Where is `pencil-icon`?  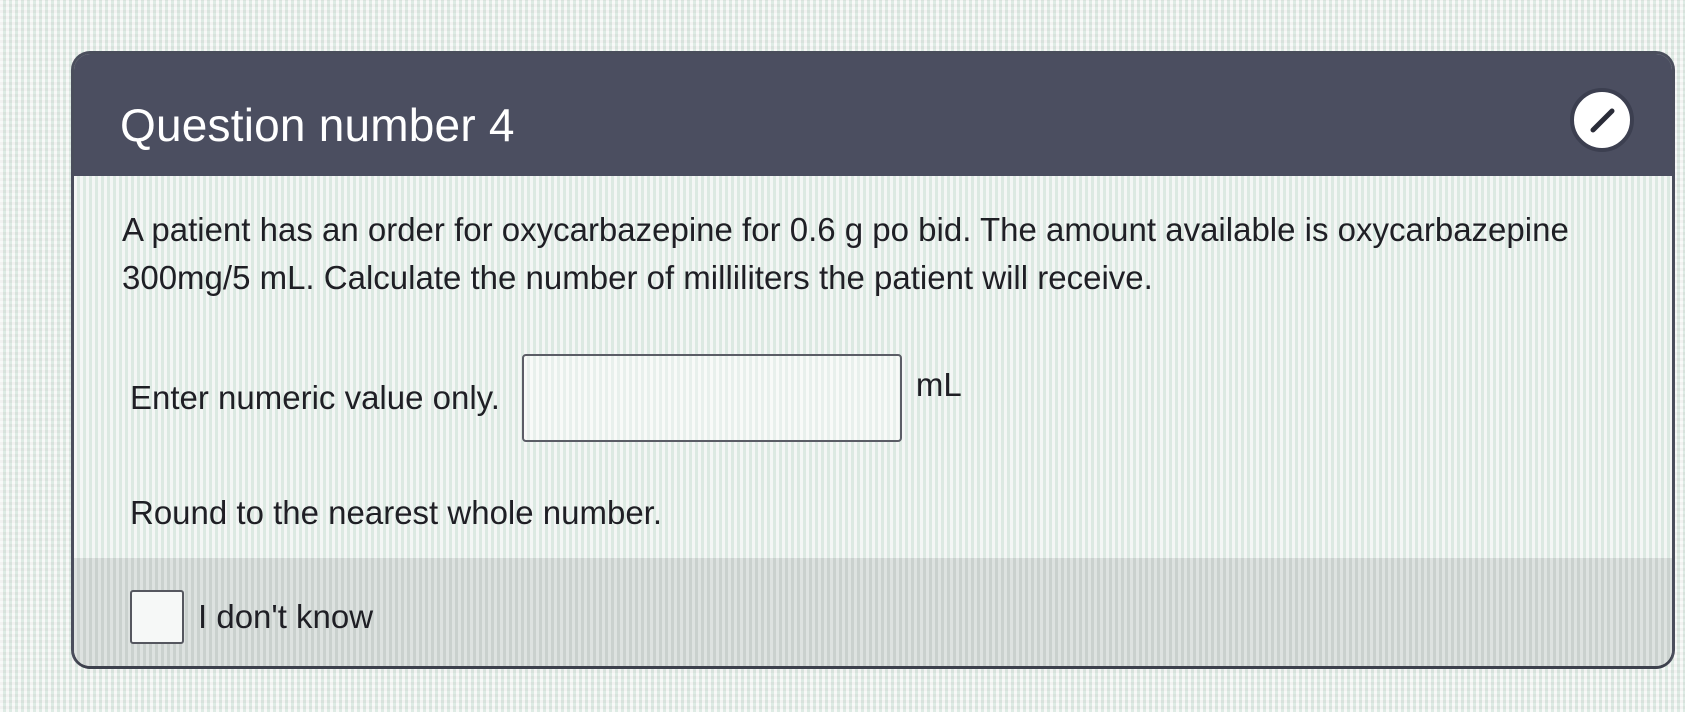
pencil-icon is located at coordinates (1602, 120).